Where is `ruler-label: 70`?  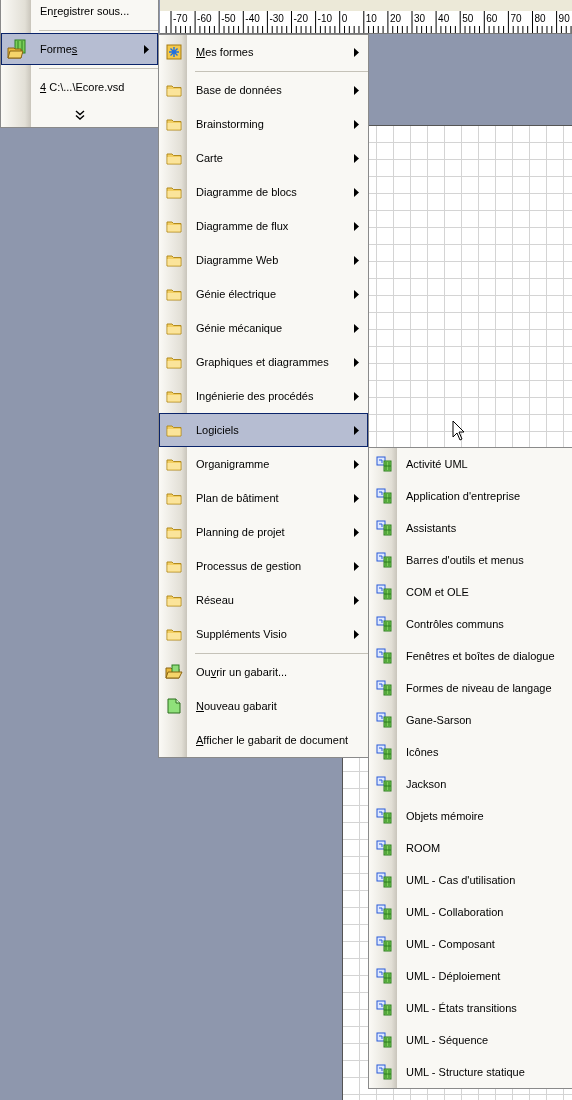 ruler-label: 70 is located at coordinates (516, 18).